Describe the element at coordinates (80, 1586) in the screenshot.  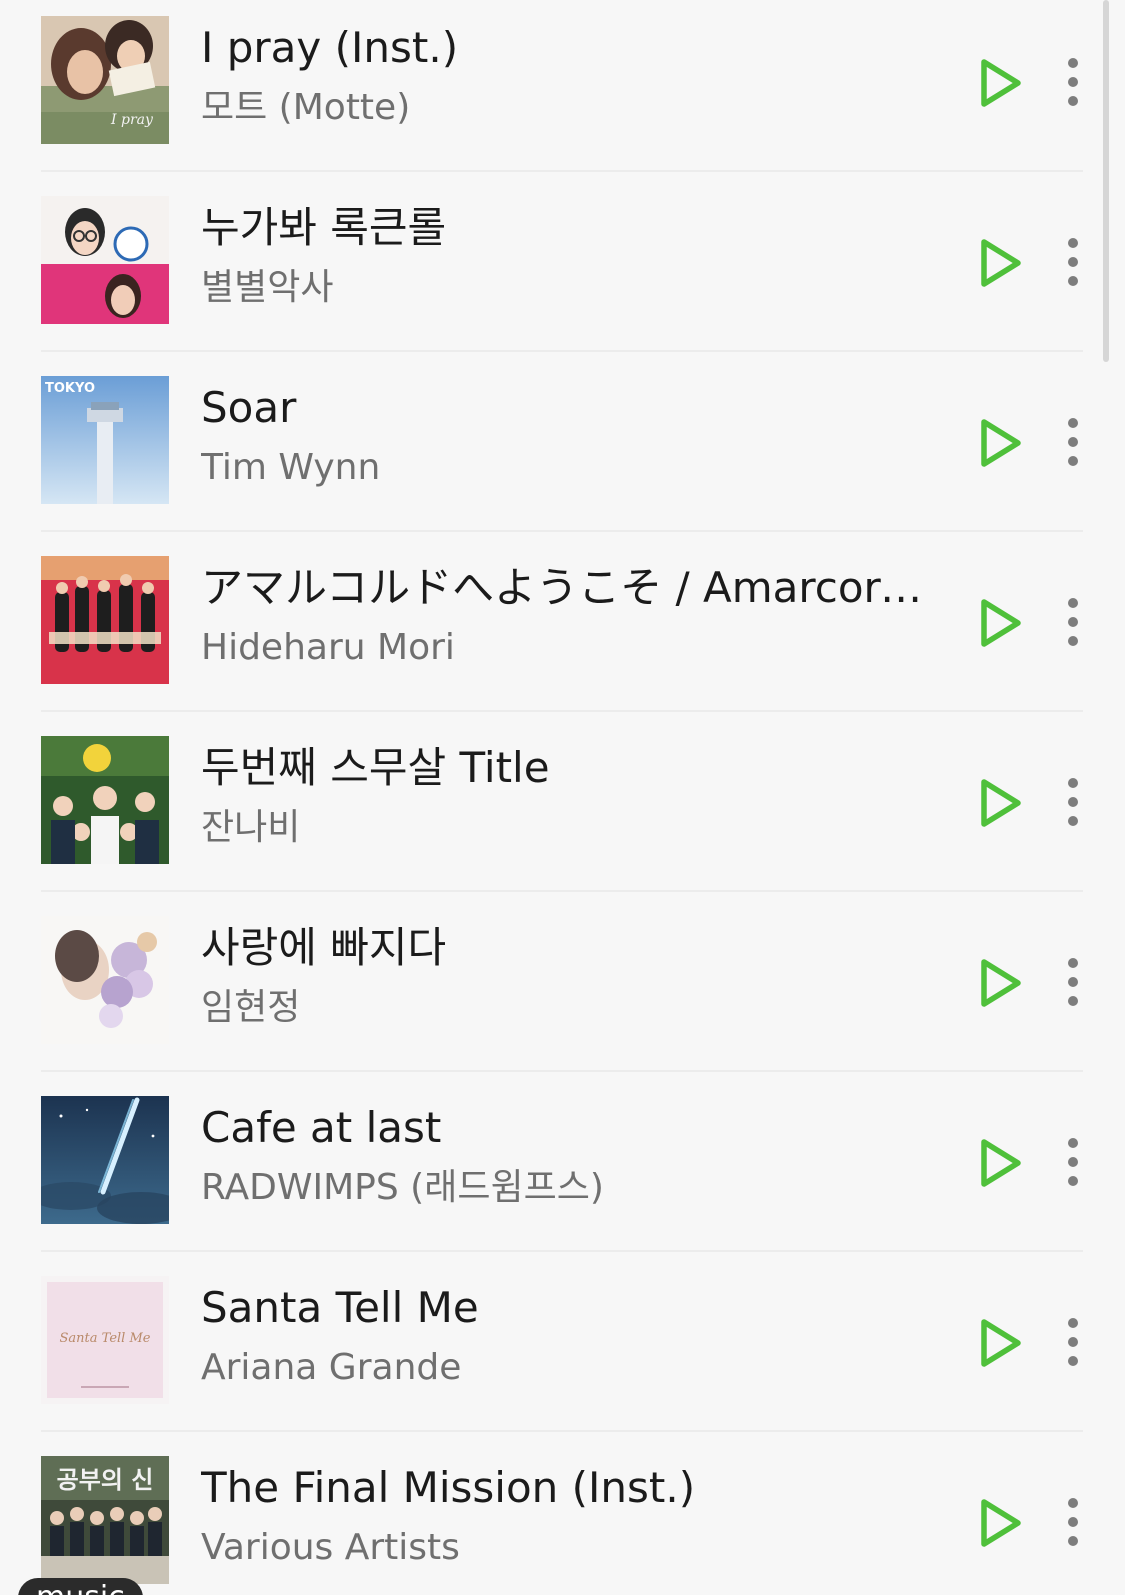
I see `music-tab-pill: music` at that location.